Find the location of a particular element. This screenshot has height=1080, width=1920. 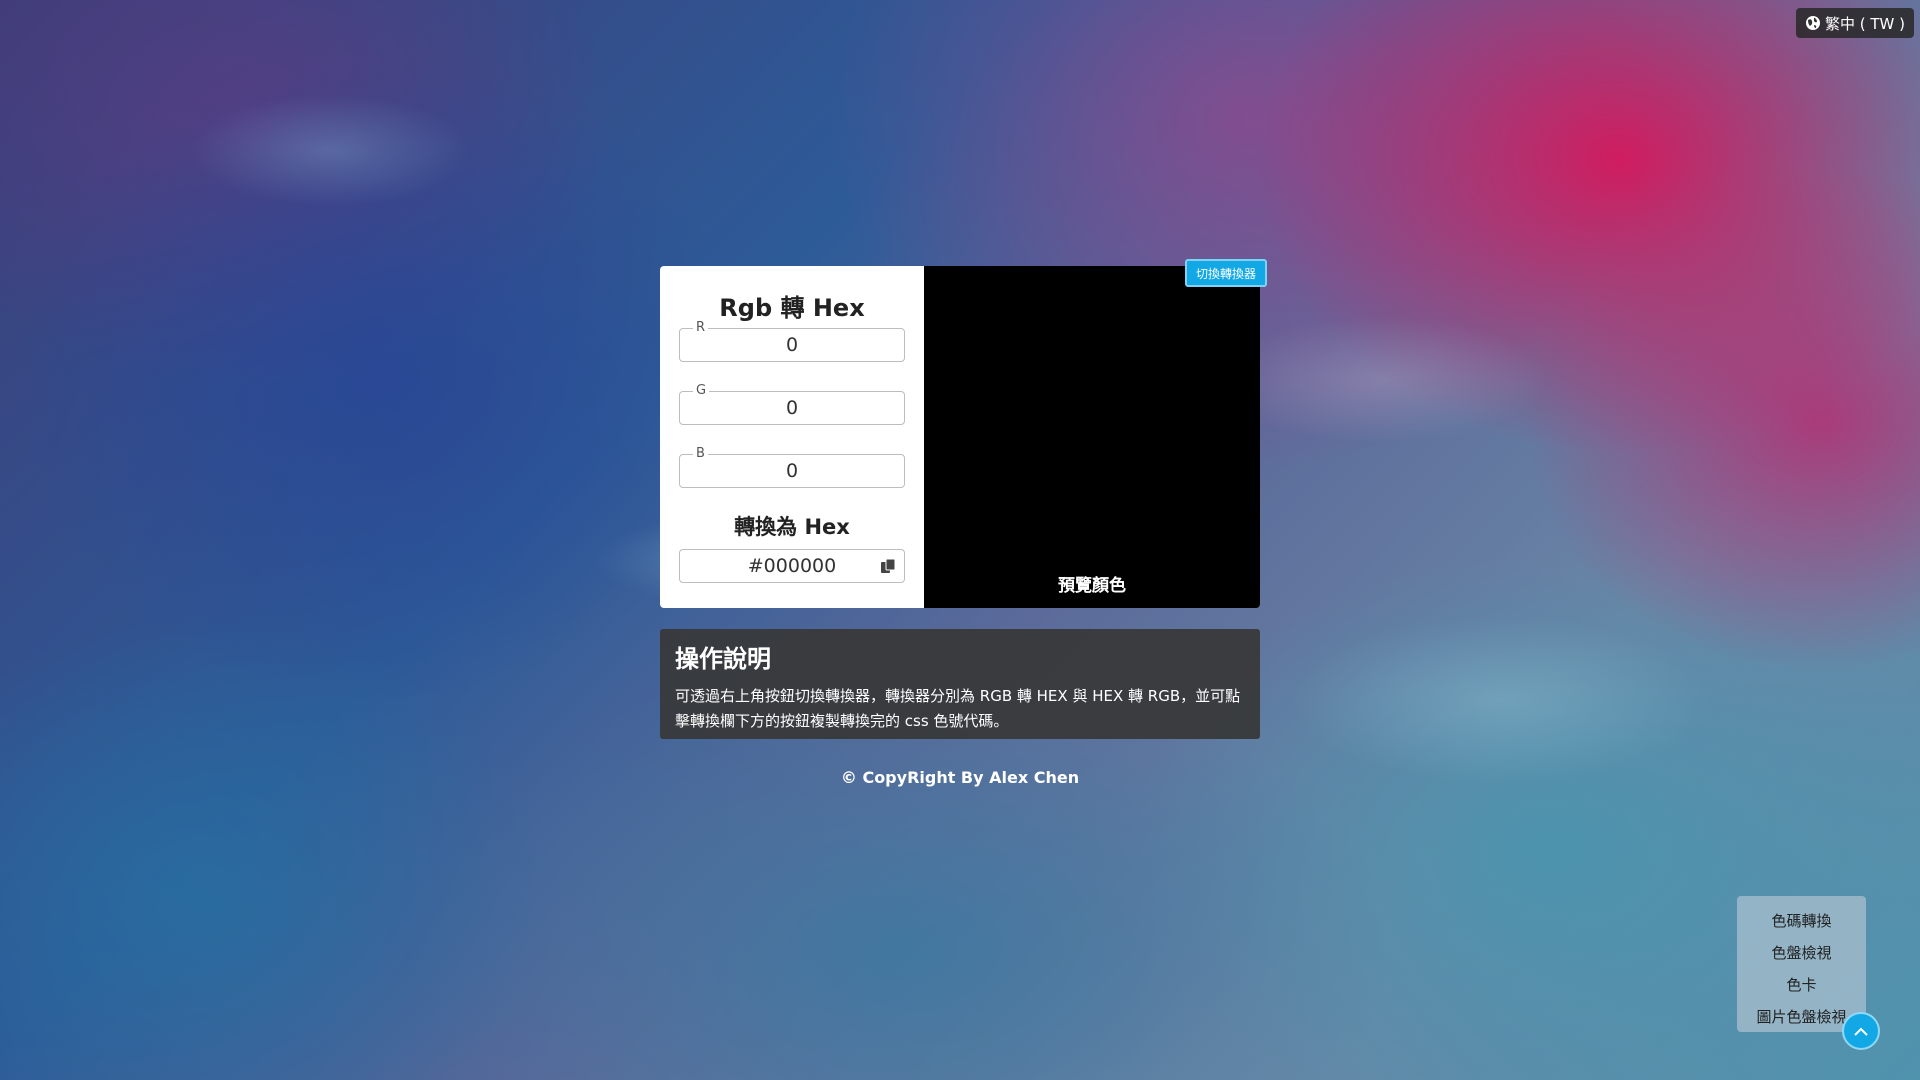

b-value: 0 is located at coordinates (792, 471).